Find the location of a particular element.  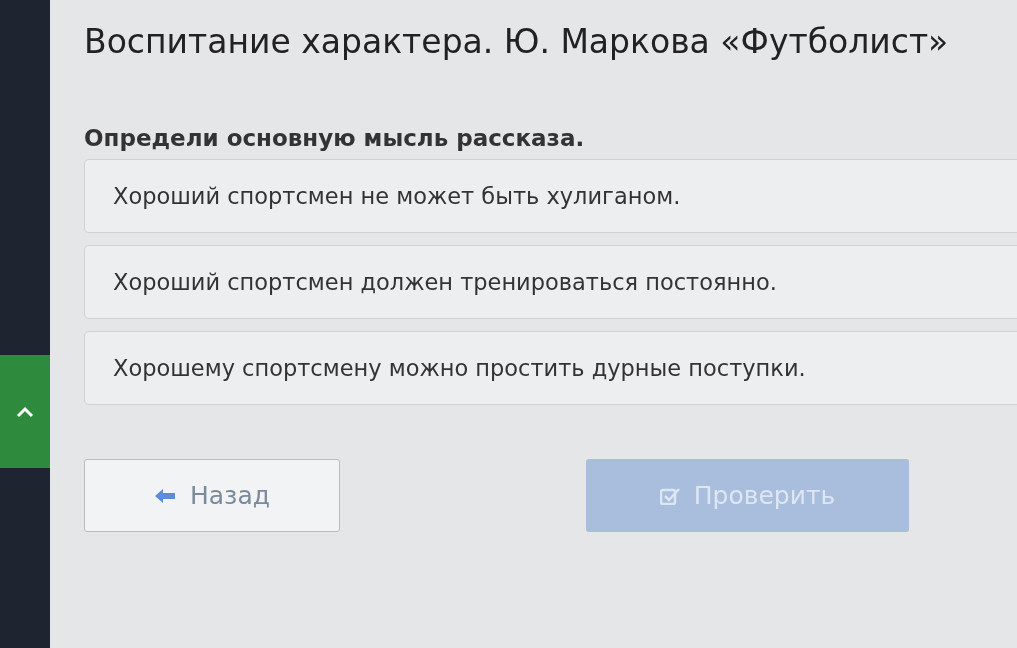

answer-option: Хороший спортсмен не может быть хулиганом. is located at coordinates (550, 196).